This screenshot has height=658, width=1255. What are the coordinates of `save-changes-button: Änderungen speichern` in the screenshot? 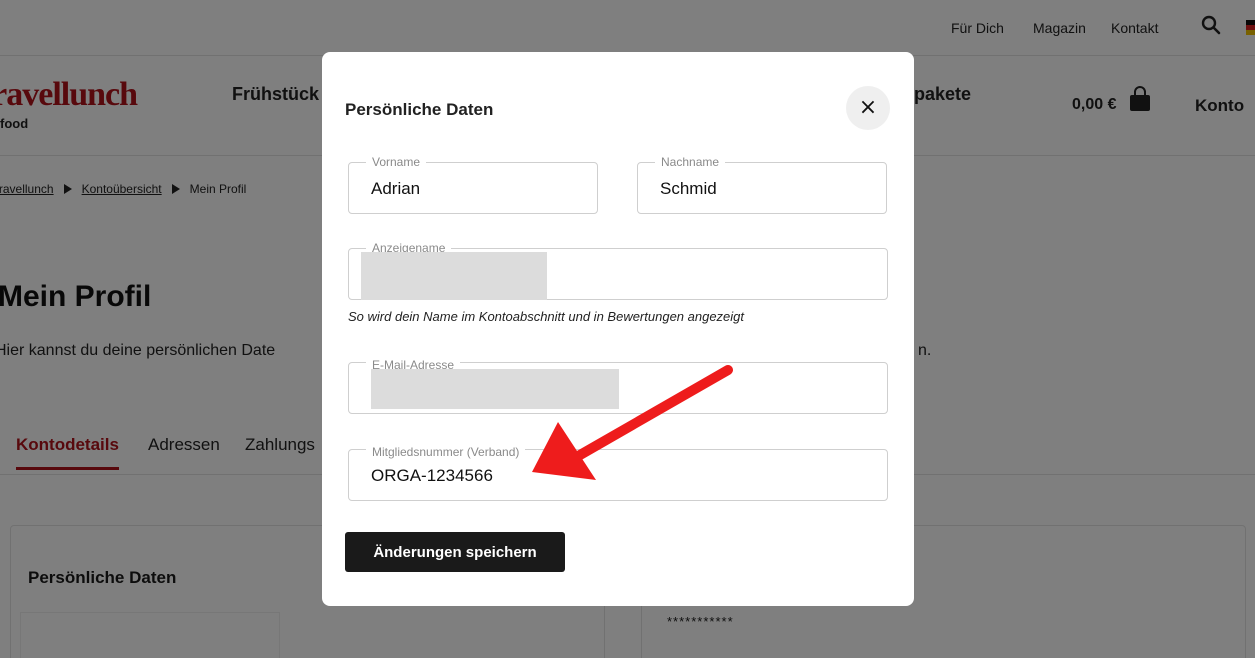 It's located at (455, 552).